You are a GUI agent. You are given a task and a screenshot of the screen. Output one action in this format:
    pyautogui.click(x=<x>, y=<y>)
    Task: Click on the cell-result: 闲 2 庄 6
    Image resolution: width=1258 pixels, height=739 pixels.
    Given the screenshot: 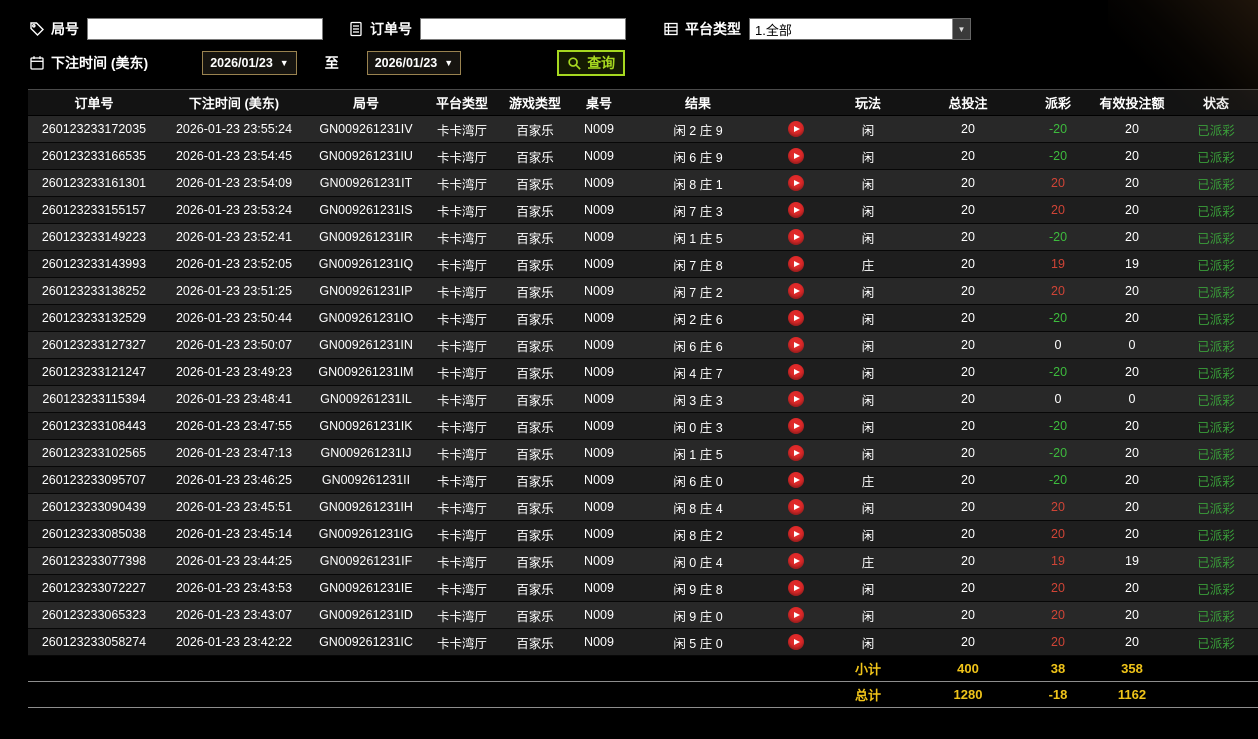 What is the action you would take?
    pyautogui.click(x=698, y=319)
    